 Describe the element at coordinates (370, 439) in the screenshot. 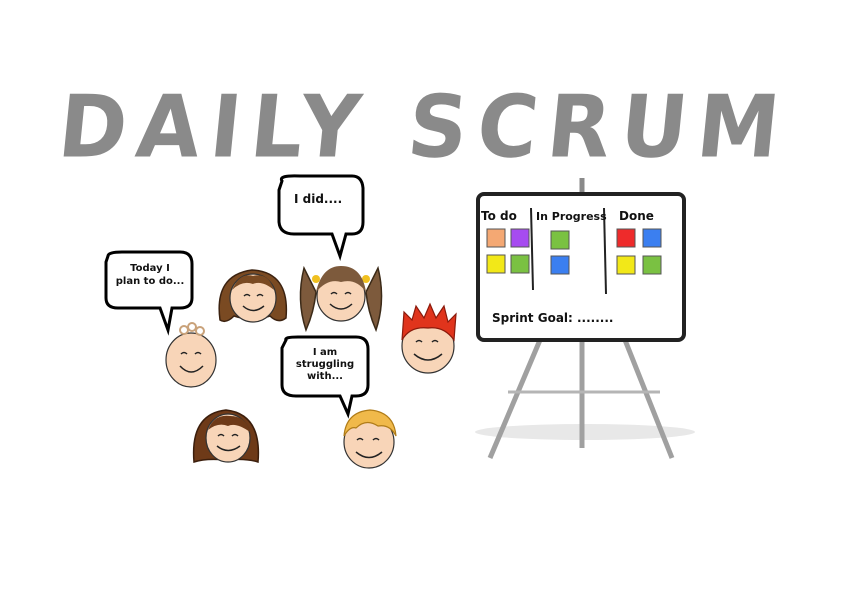

I see `face-boy-blond-hair` at that location.